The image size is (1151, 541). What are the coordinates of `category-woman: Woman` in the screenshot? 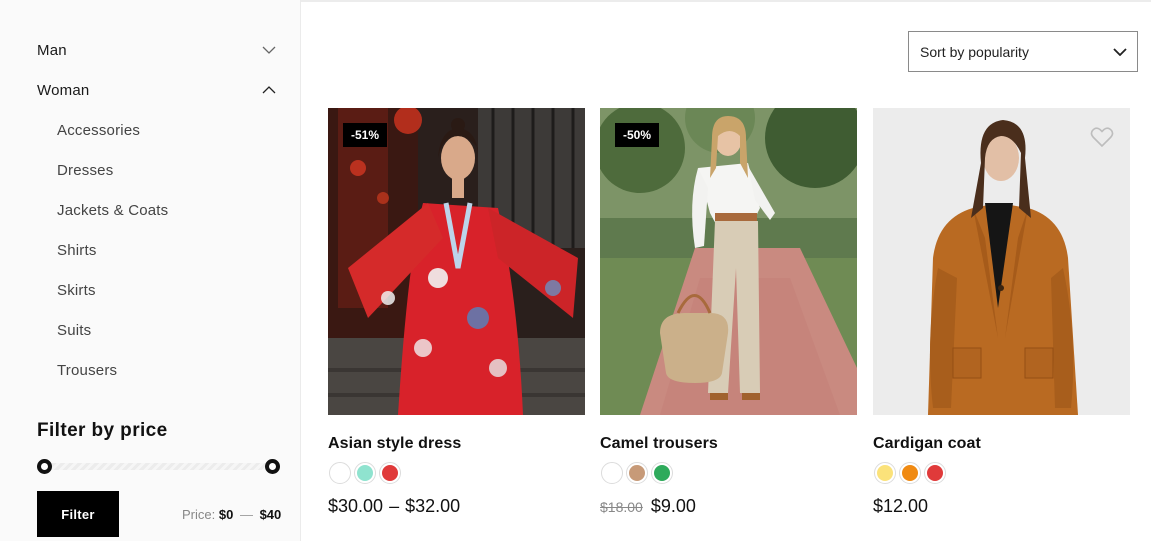 It's located at (157, 90).